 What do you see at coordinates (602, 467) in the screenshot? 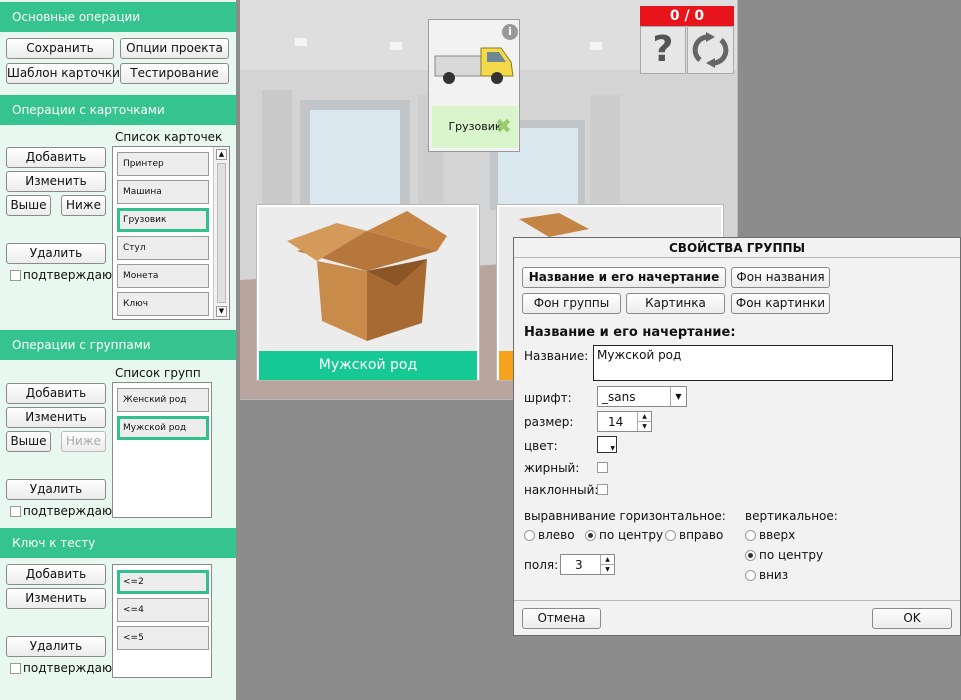
I see `bold-checkbox` at bounding box center [602, 467].